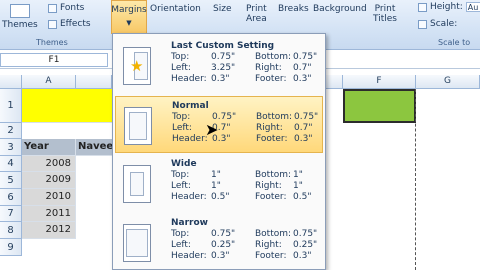 Image resolution: width=480 pixels, height=270 pixels. Describe the element at coordinates (222, 9) in the screenshot. I see `size-button: Size` at that location.